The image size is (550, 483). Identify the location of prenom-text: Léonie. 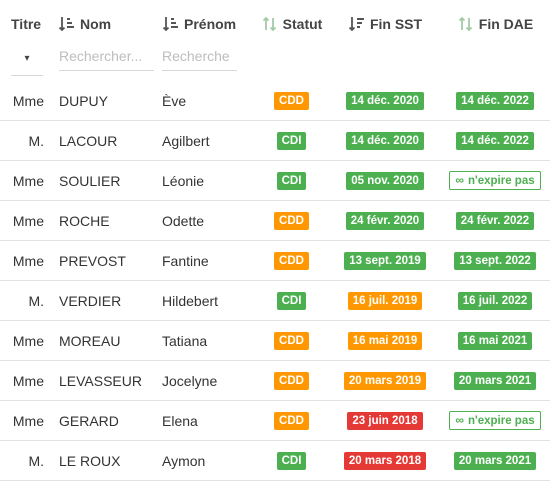
(183, 180).